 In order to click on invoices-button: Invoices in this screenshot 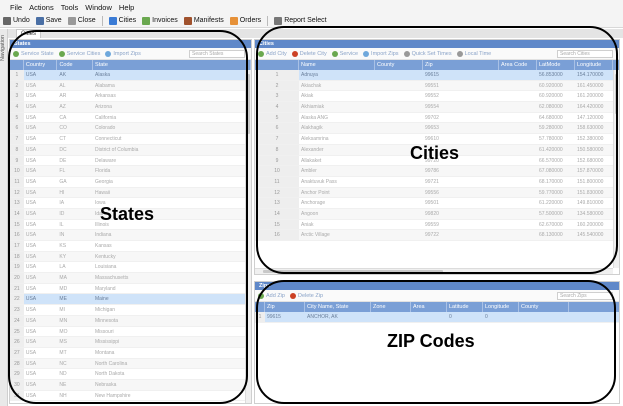, I will do `click(160, 20)`.